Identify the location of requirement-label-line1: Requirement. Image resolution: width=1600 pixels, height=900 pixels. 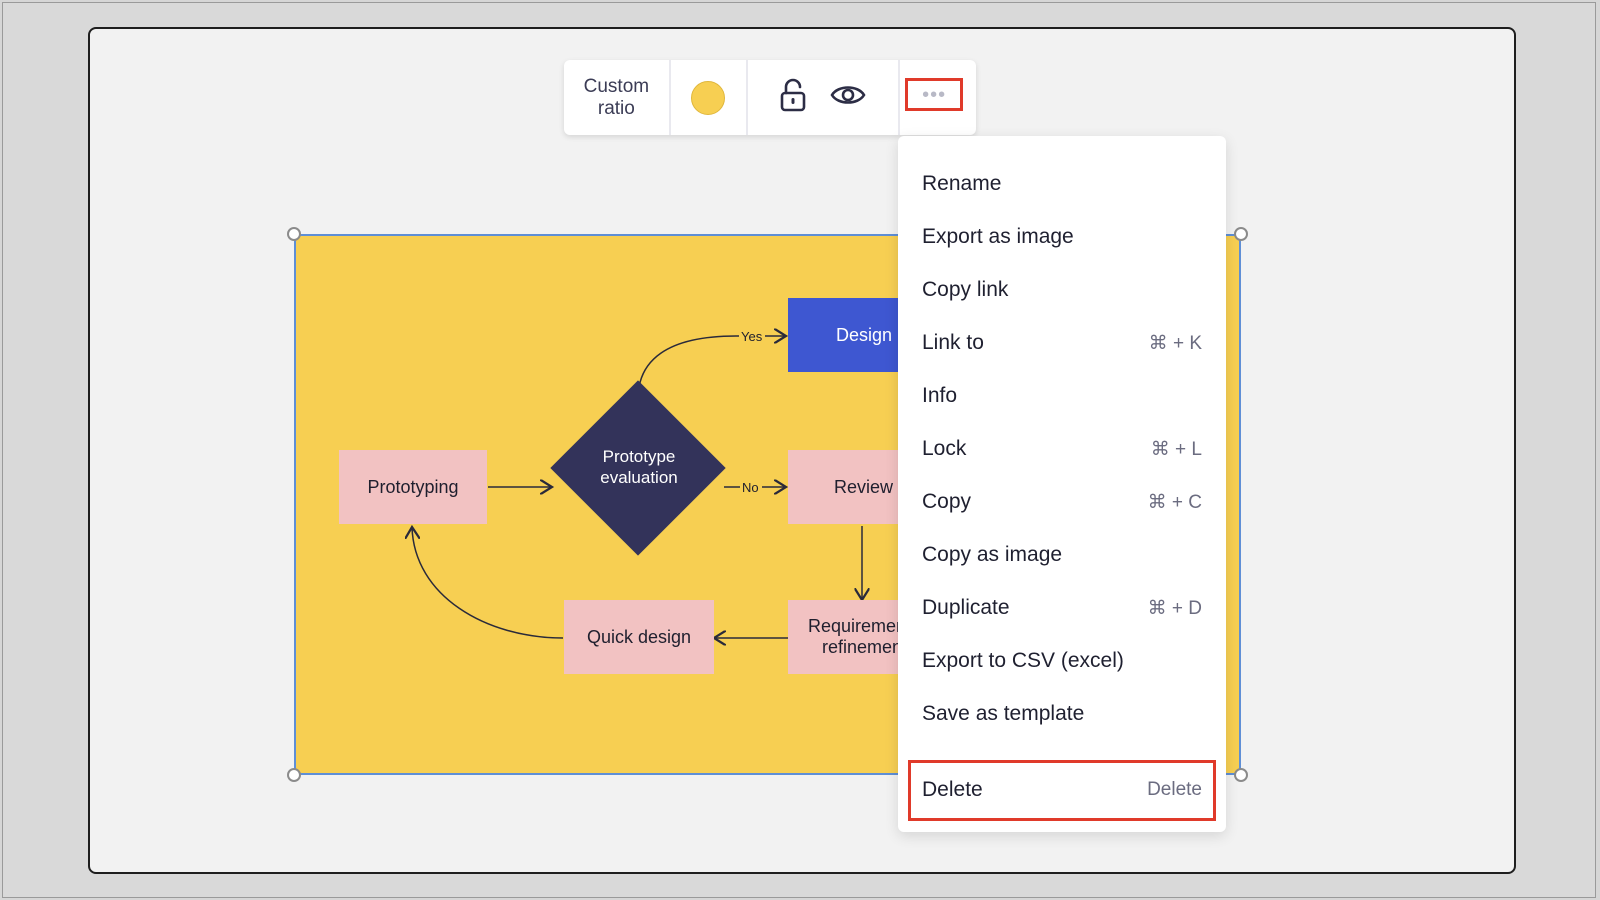
(860, 626).